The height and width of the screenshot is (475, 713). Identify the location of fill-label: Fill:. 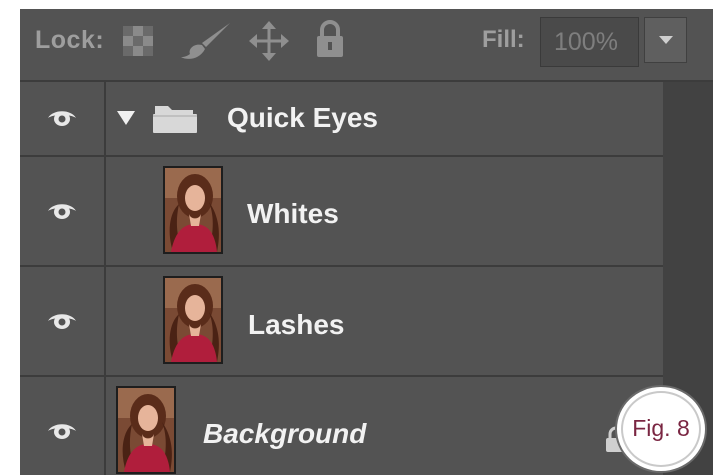
(503, 39).